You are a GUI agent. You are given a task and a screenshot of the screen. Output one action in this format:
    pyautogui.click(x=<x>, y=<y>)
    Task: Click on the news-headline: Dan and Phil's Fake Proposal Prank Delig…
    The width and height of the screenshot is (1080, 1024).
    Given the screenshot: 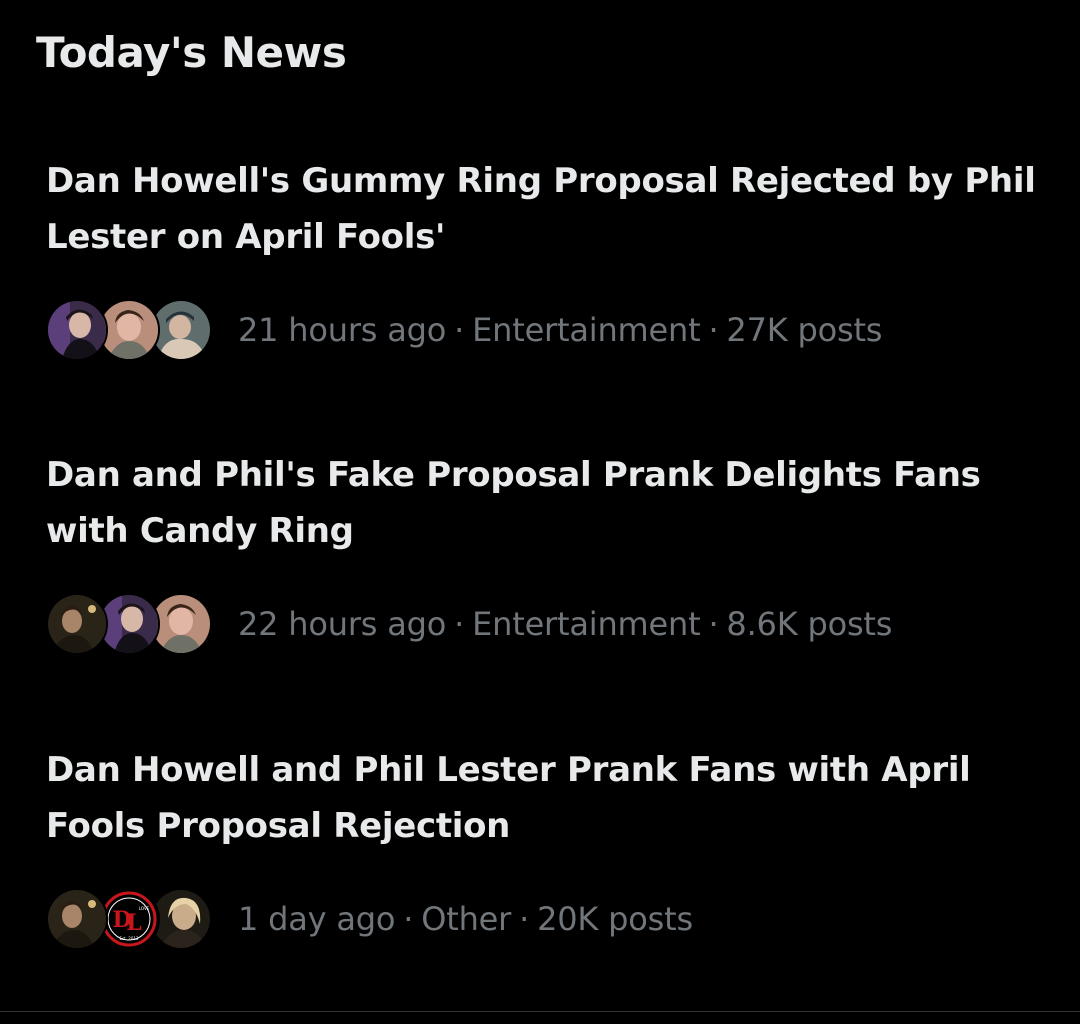 What is the action you would take?
    pyautogui.click(x=546, y=503)
    